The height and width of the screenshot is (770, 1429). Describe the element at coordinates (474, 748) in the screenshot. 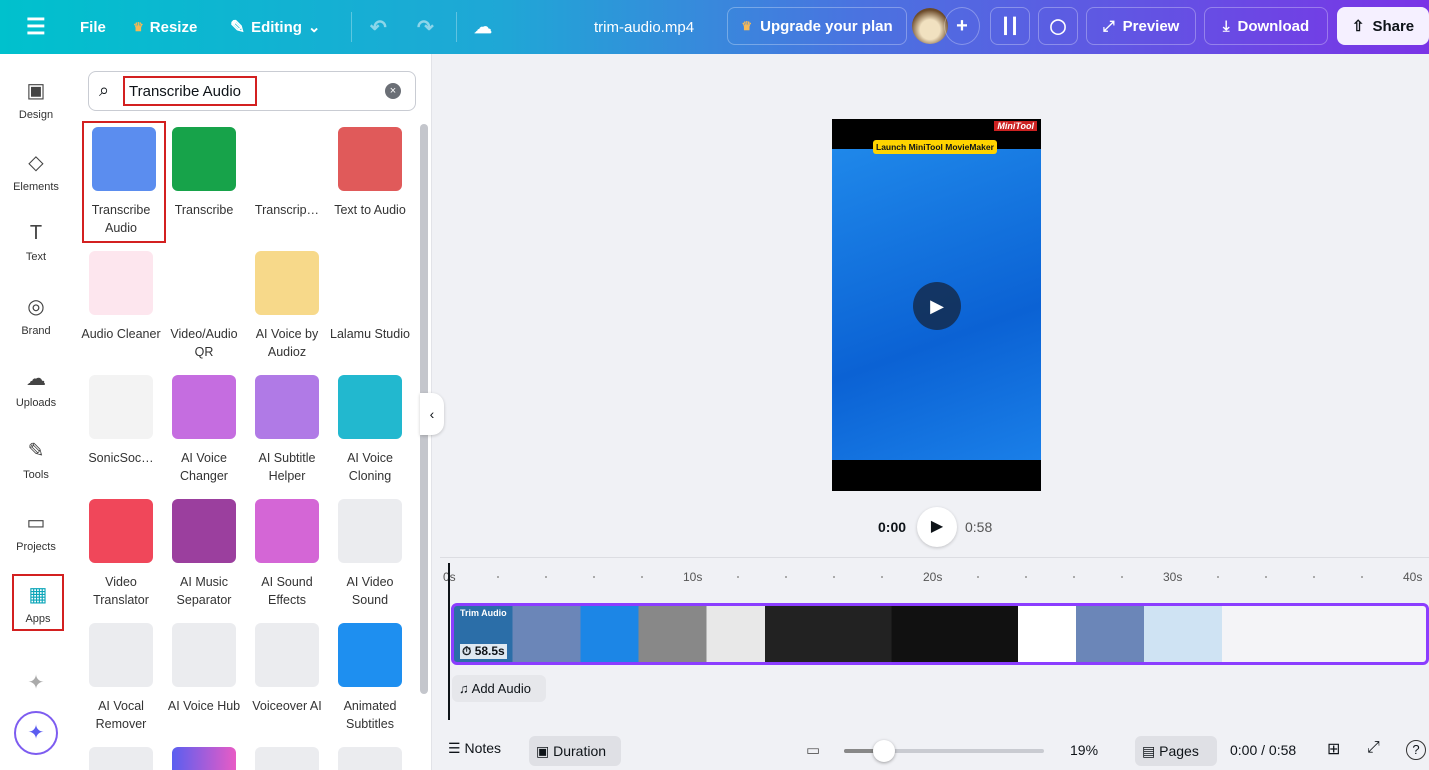

I see `notes-button: ☰ Notes` at that location.